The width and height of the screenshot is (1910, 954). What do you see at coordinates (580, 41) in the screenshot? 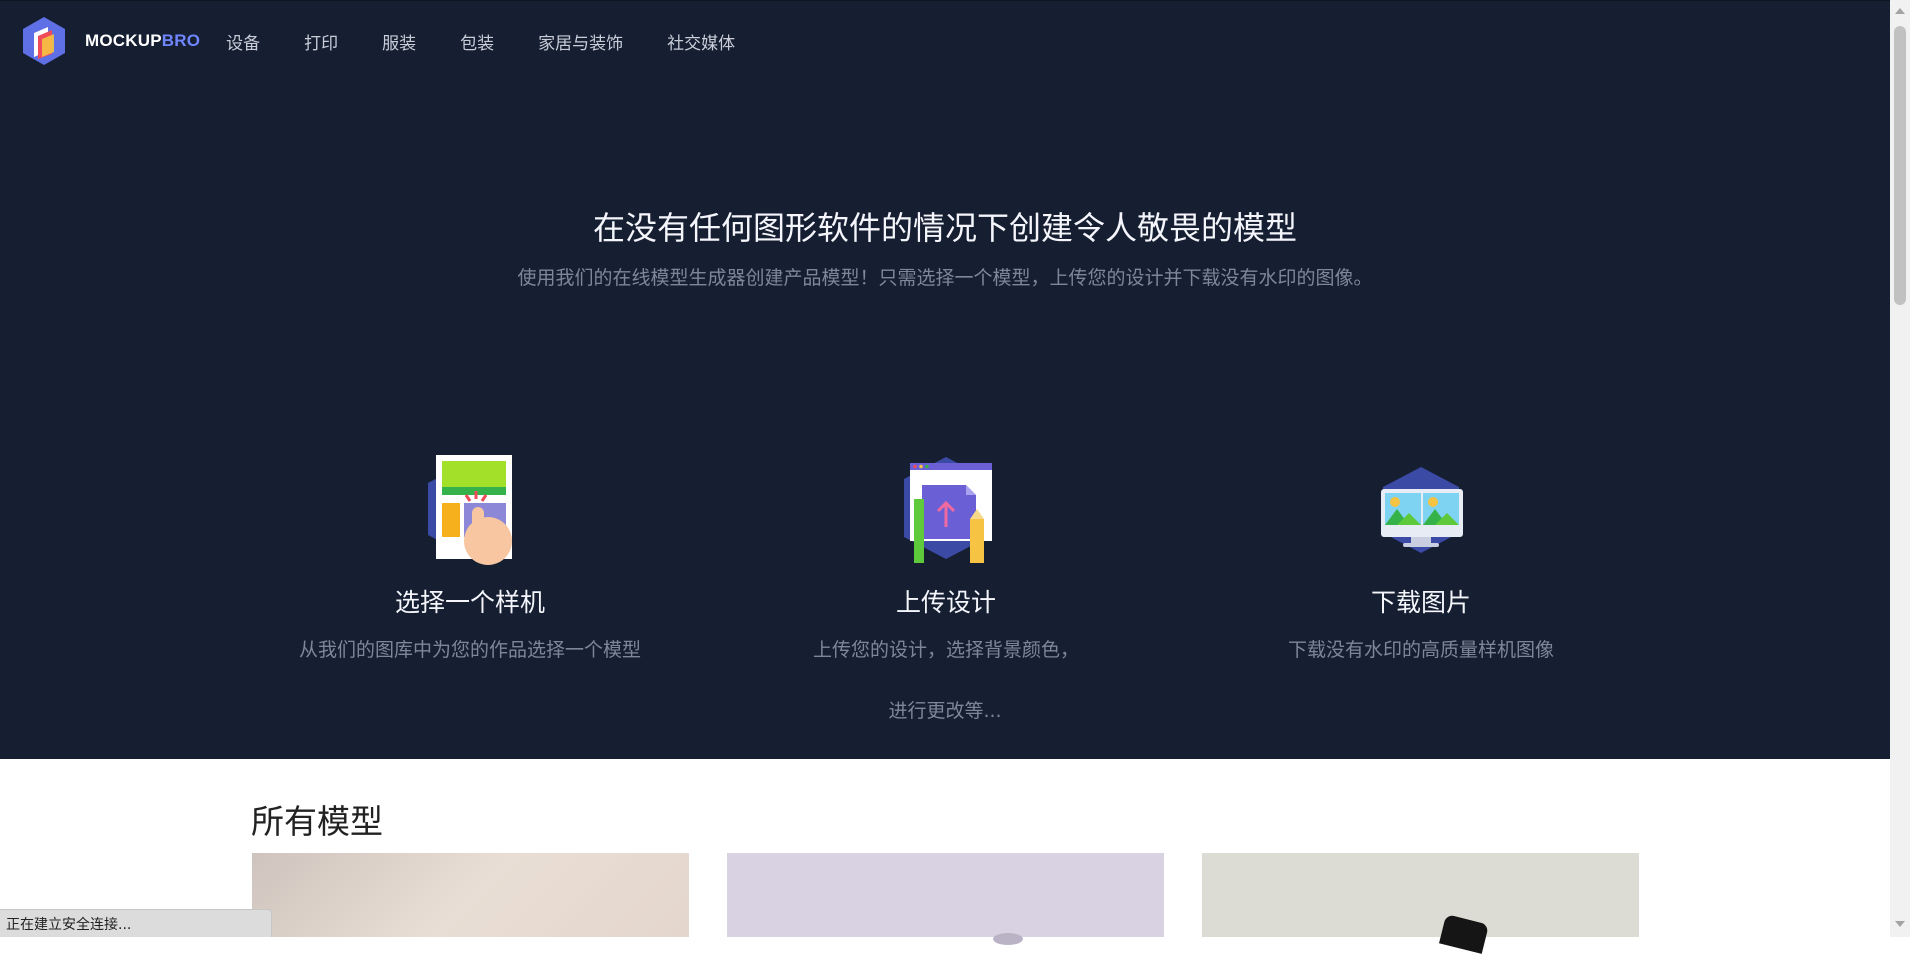
I see `nav-link-home-decor: 家居与装饰` at bounding box center [580, 41].